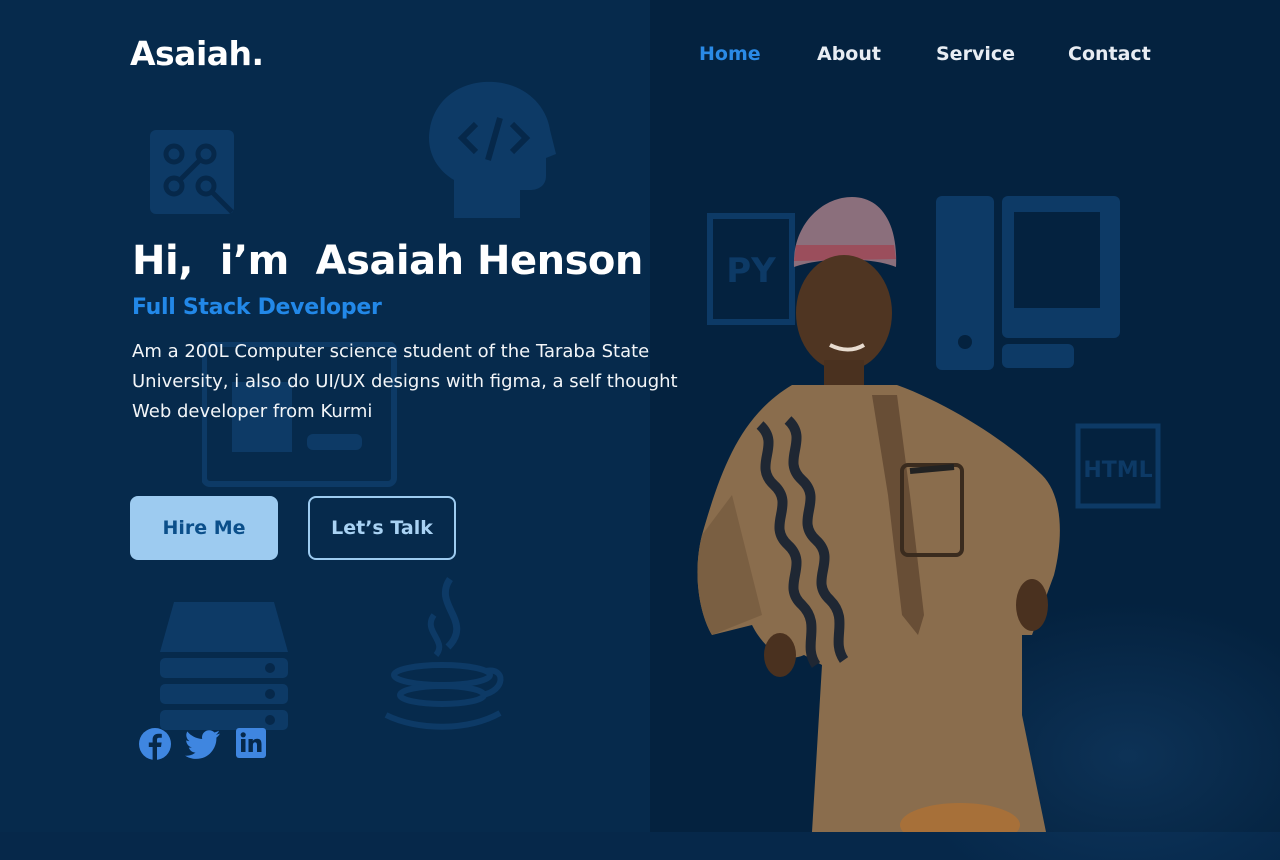 Image resolution: width=1280 pixels, height=860 pixels. I want to click on svg-text: HTML, so click(1117, 470).